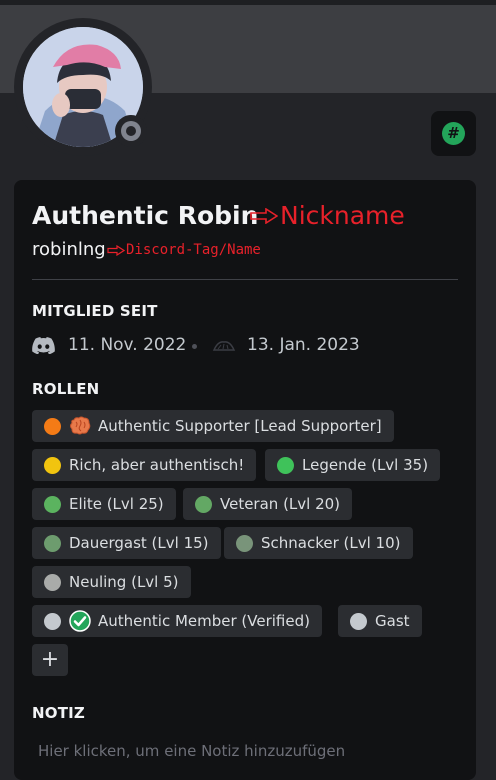  I want to click on role-pill: Dauergast (Lvl 15), so click(126, 543).